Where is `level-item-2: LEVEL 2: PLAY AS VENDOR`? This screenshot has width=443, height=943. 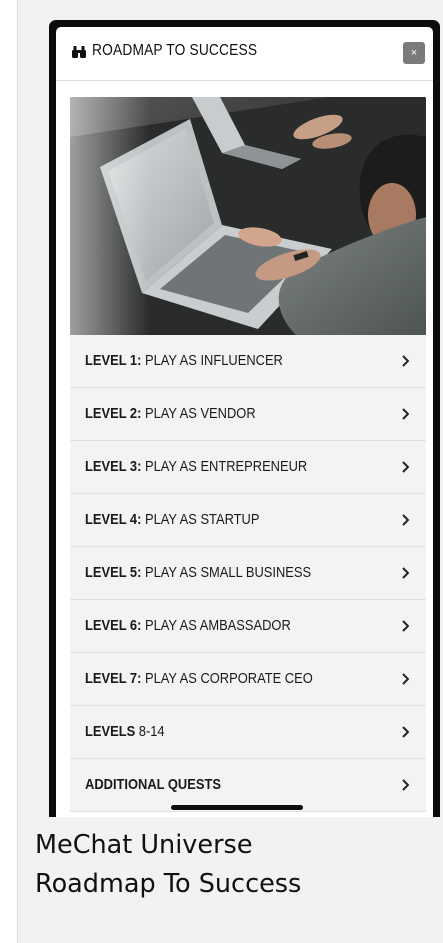 level-item-2: LEVEL 2: PLAY AS VENDOR is located at coordinates (248, 414).